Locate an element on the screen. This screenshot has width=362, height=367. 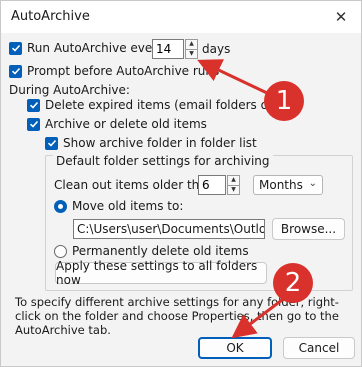
annotation-marker-1: 1 is located at coordinates (284, 101).